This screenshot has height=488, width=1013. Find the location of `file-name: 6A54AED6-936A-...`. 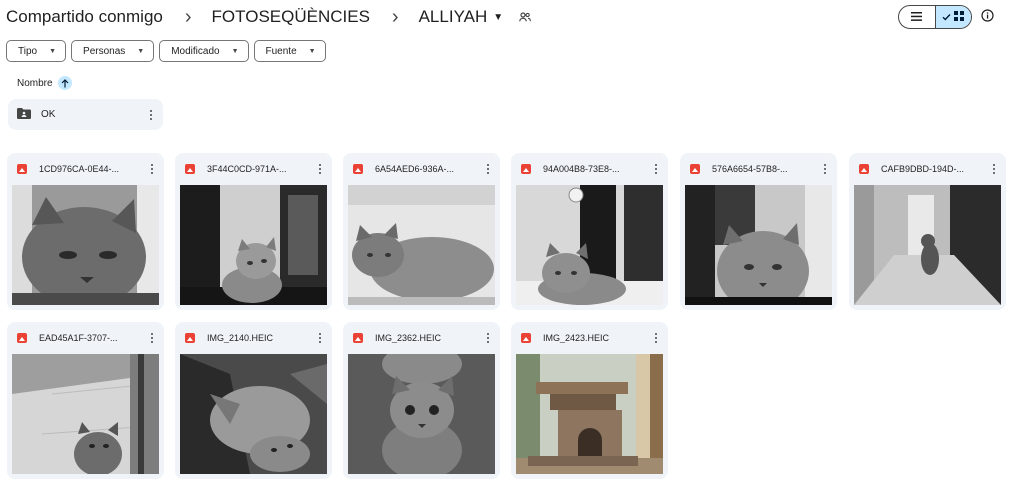

file-name: 6A54AED6-936A-... is located at coordinates (415, 169).